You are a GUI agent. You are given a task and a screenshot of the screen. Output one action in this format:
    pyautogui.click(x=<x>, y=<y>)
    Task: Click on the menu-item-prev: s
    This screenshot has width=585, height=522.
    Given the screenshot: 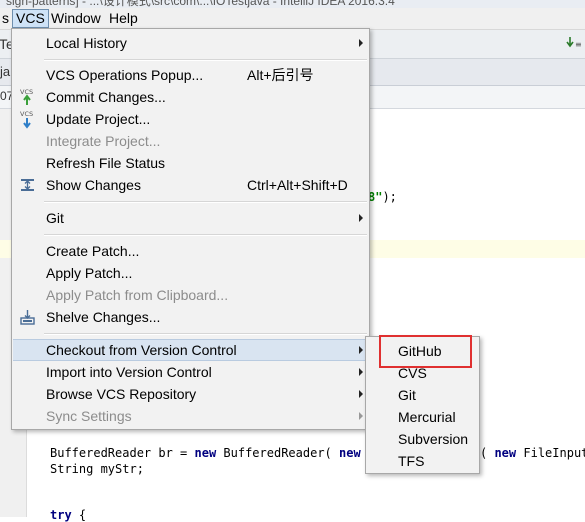 What is the action you would take?
    pyautogui.click(x=6, y=18)
    